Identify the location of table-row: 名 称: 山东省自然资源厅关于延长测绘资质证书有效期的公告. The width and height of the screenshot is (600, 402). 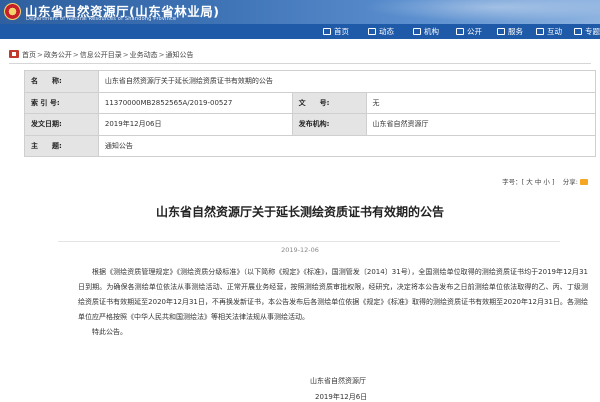
(310, 81).